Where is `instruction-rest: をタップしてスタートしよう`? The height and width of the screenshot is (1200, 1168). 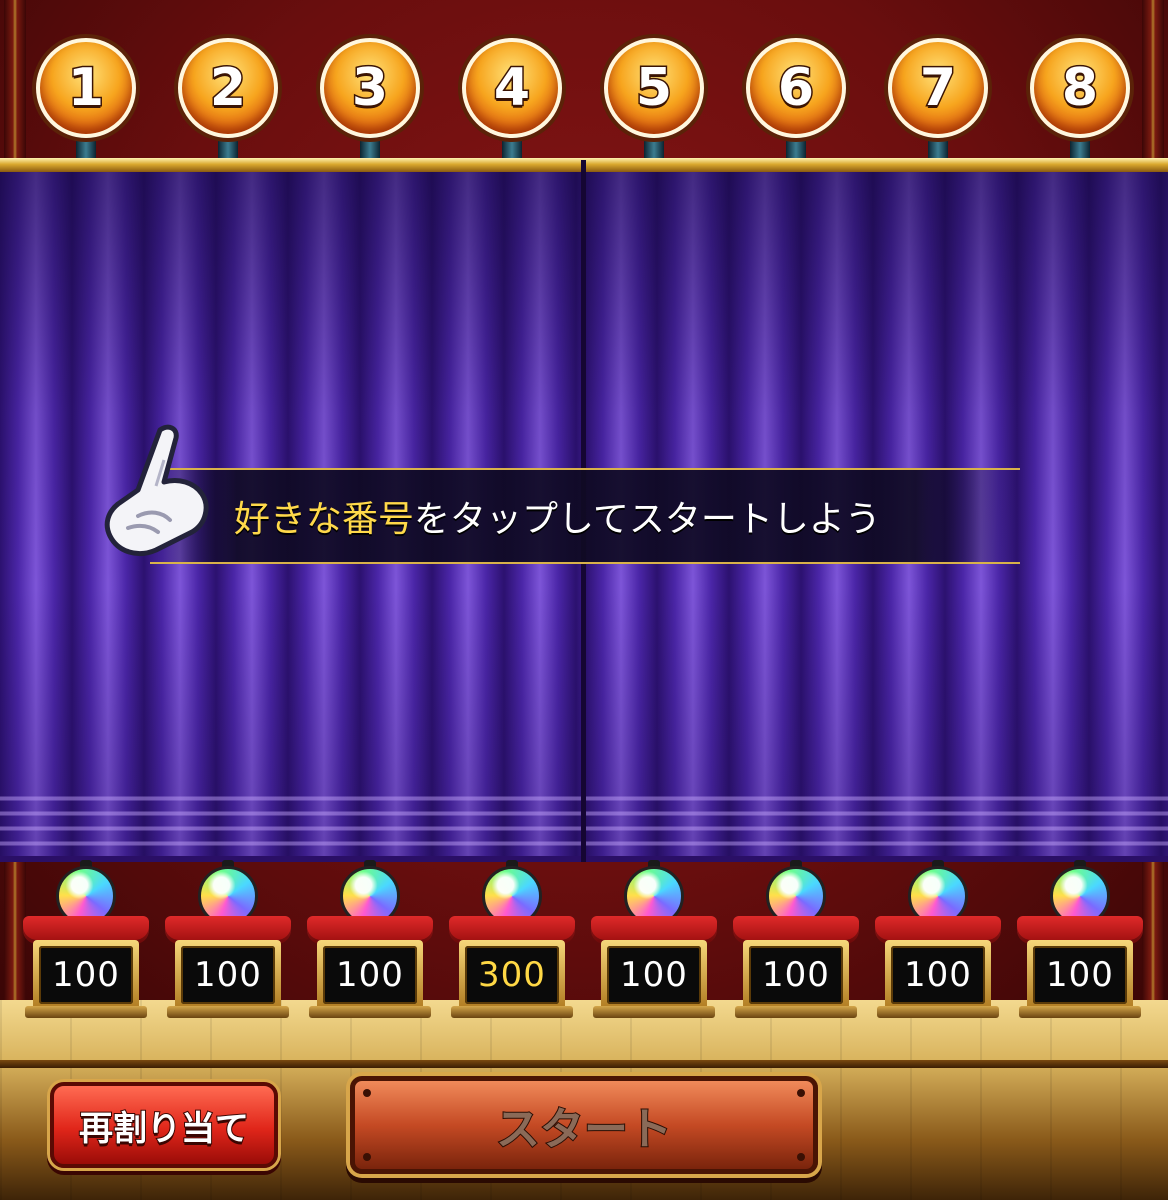 instruction-rest: をタップしてスタートしよう is located at coordinates (647, 519).